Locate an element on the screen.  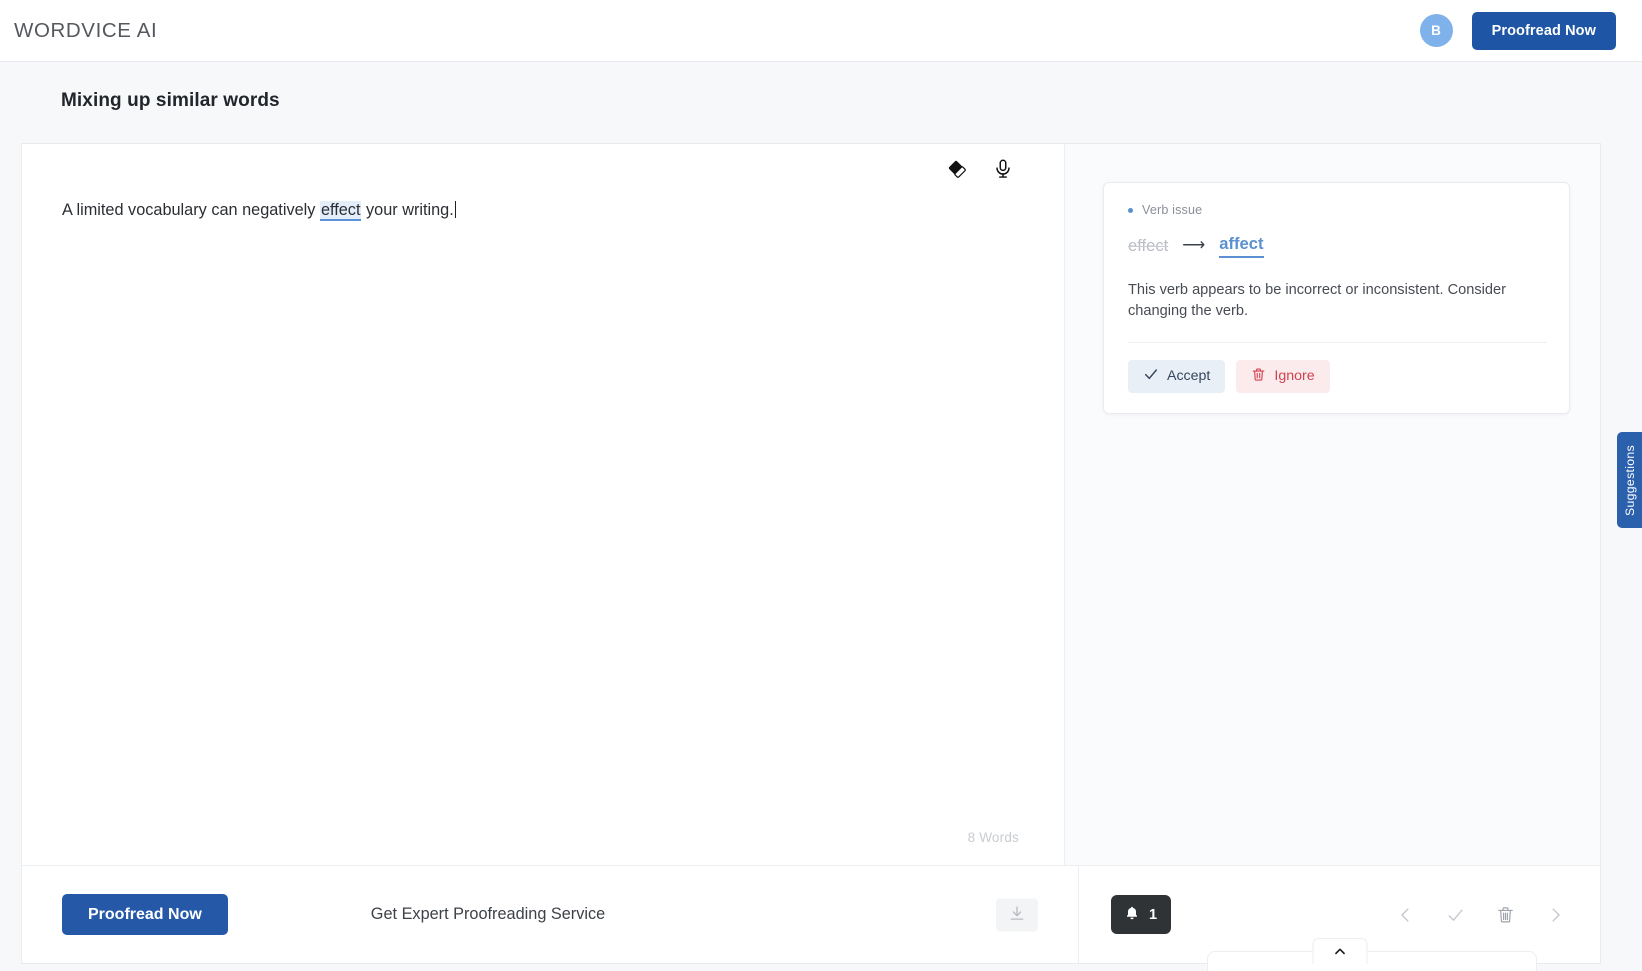
notification-count: 1 is located at coordinates (1153, 914).